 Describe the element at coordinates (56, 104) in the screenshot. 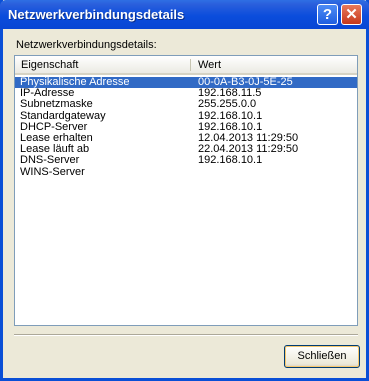

I see `row-property: Subnetzmaske` at that location.